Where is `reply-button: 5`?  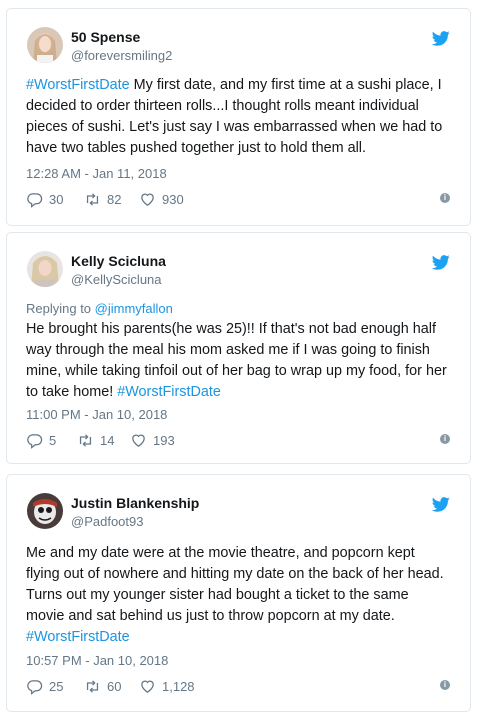 reply-button: 5 is located at coordinates (41, 440).